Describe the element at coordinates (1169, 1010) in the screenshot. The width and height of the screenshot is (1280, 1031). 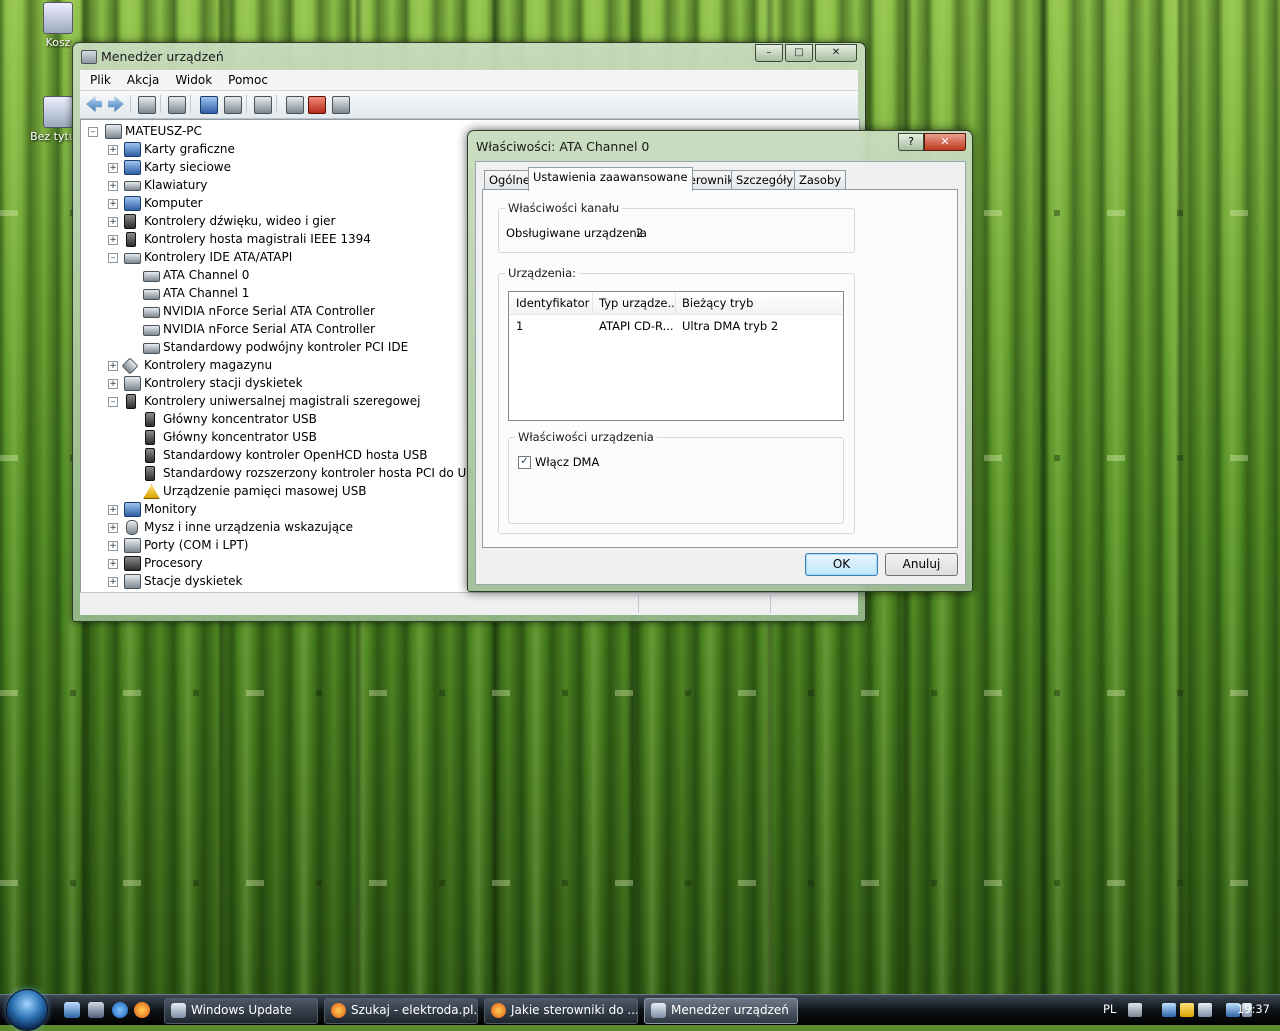
I see `security-icon` at that location.